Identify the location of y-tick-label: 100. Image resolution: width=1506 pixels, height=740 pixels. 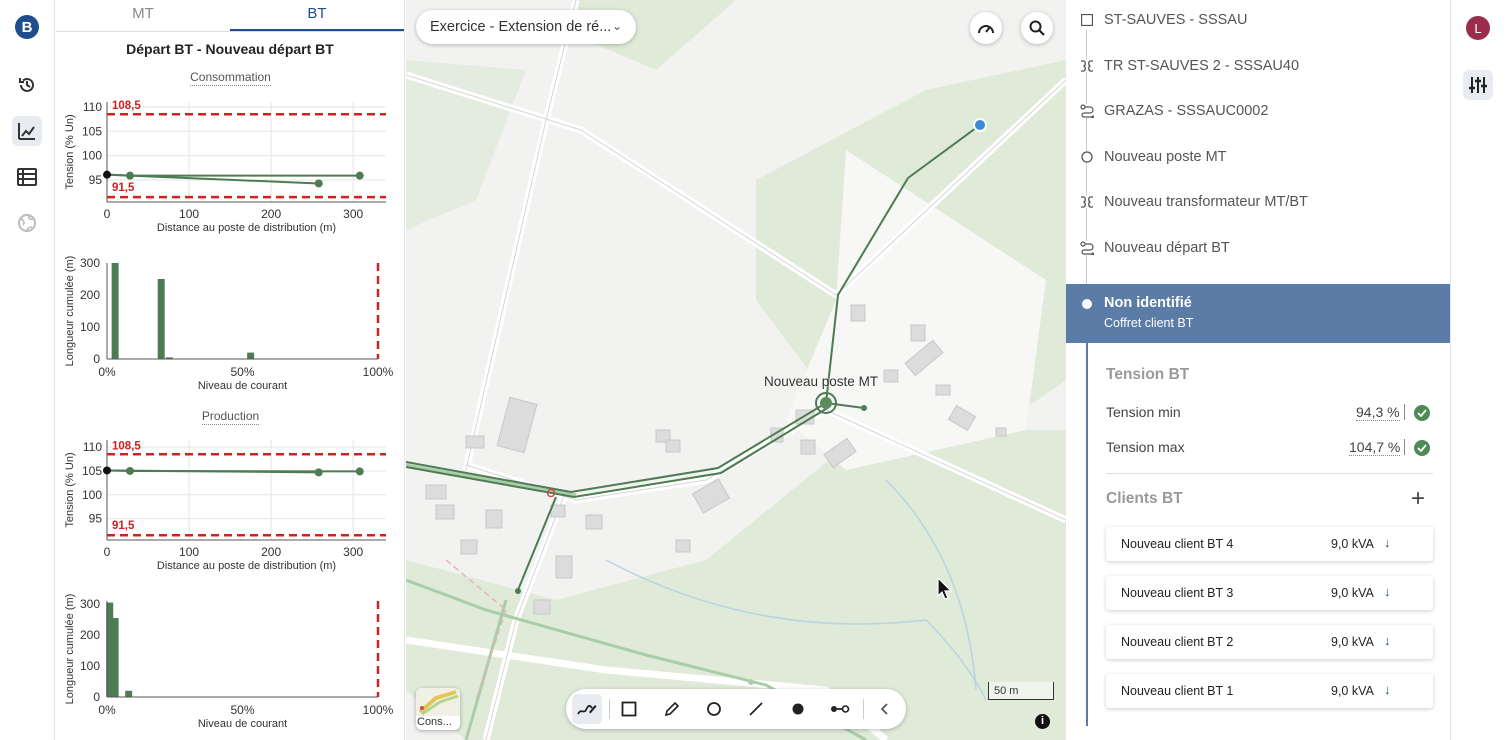
(90, 327).